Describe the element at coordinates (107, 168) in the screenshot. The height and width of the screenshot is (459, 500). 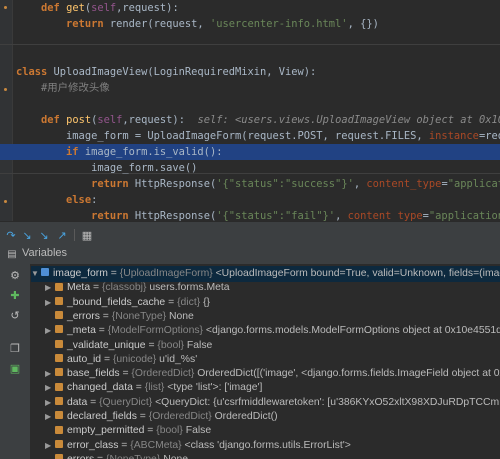
I see `code-token: image_form.save()` at that location.